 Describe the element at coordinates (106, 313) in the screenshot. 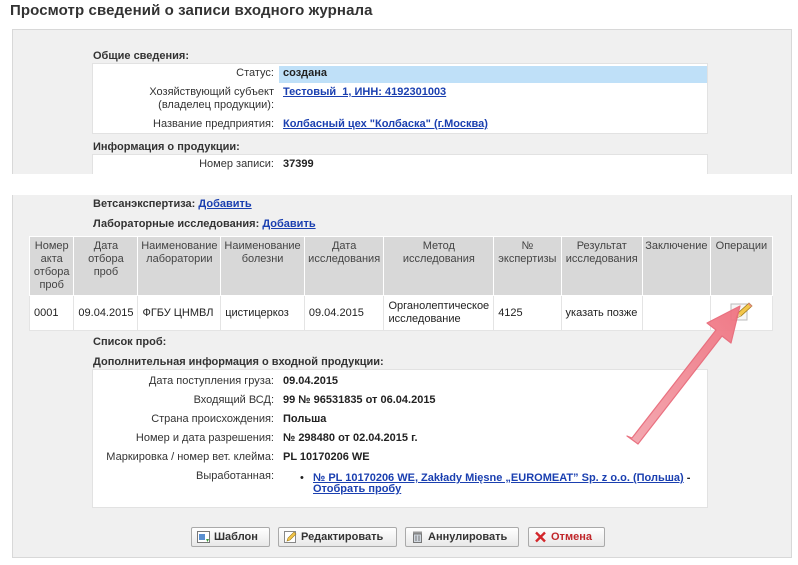

I see `cell-sample-date: 09.04.2015` at that location.